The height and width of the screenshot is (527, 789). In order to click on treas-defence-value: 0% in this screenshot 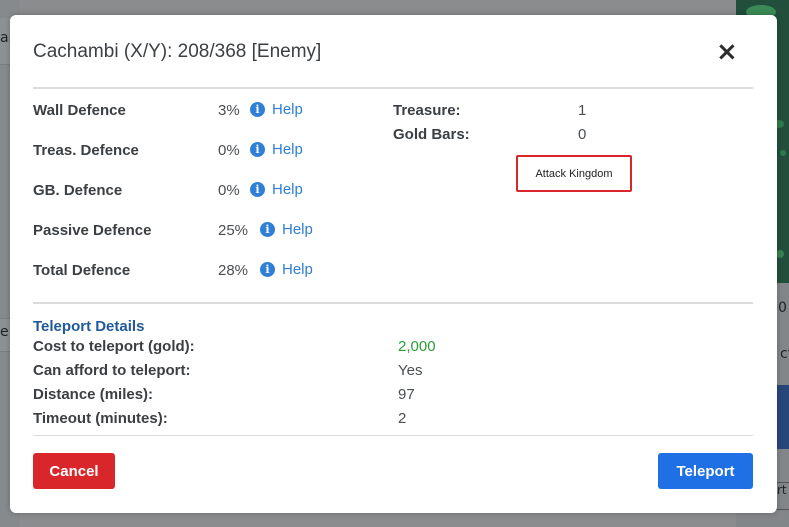, I will do `click(229, 150)`.